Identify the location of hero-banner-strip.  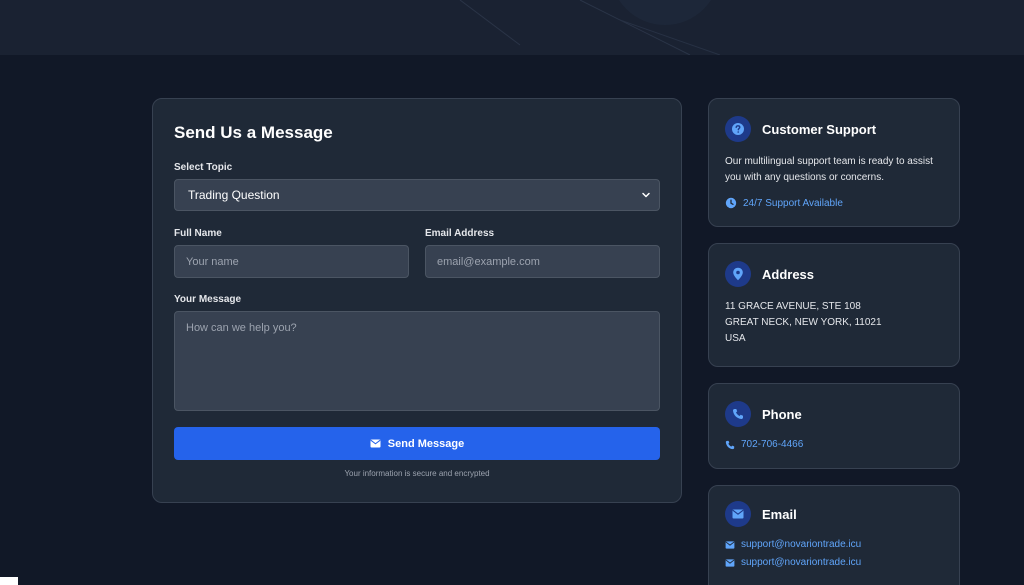
(512, 27).